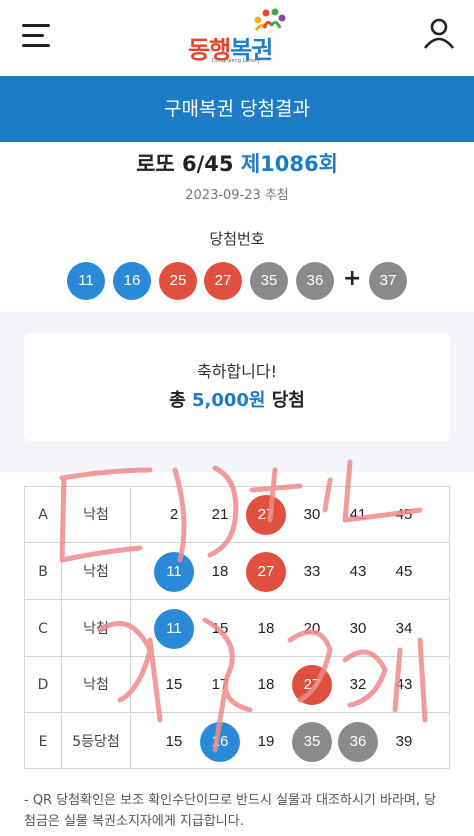  What do you see at coordinates (43, 515) in the screenshot?
I see `ticket-letter: A` at bounding box center [43, 515].